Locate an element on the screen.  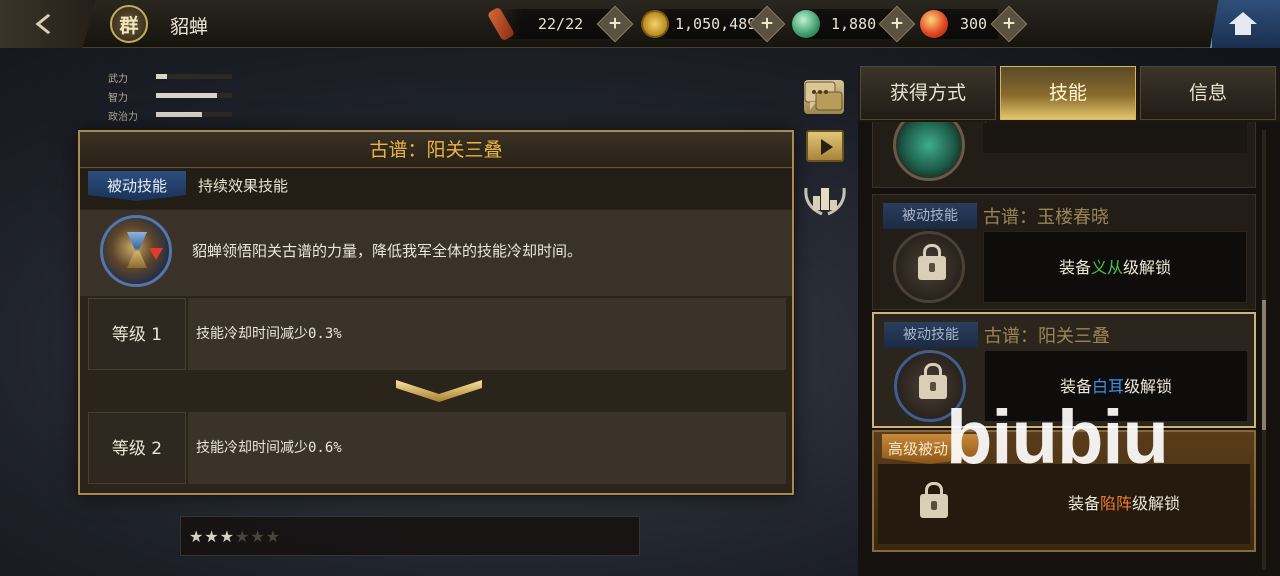
scrollbar-thumb is located at coordinates (1264, 365).